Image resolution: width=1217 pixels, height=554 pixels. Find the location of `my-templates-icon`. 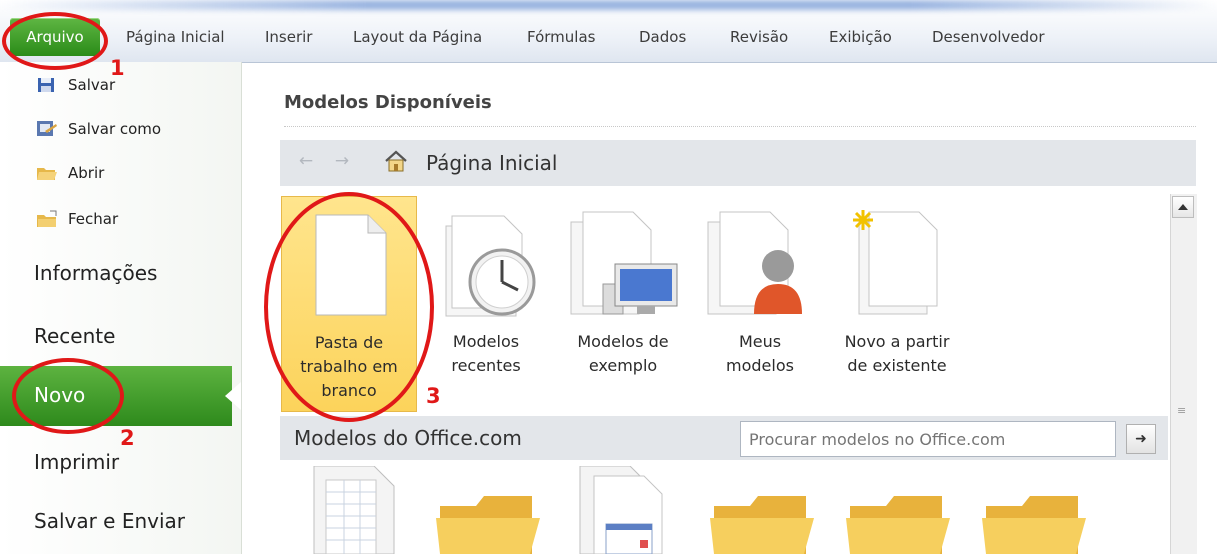

my-templates-icon is located at coordinates (754, 263).